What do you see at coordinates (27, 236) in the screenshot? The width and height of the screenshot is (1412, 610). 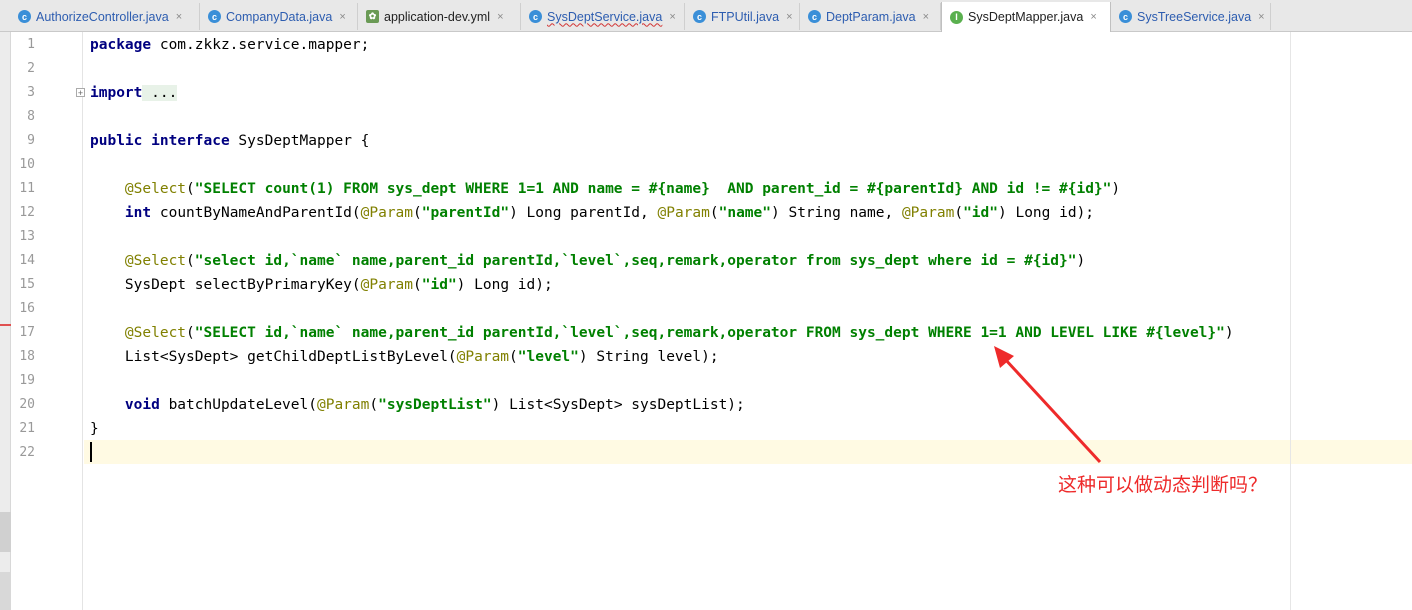 I see `line-number: 13` at bounding box center [27, 236].